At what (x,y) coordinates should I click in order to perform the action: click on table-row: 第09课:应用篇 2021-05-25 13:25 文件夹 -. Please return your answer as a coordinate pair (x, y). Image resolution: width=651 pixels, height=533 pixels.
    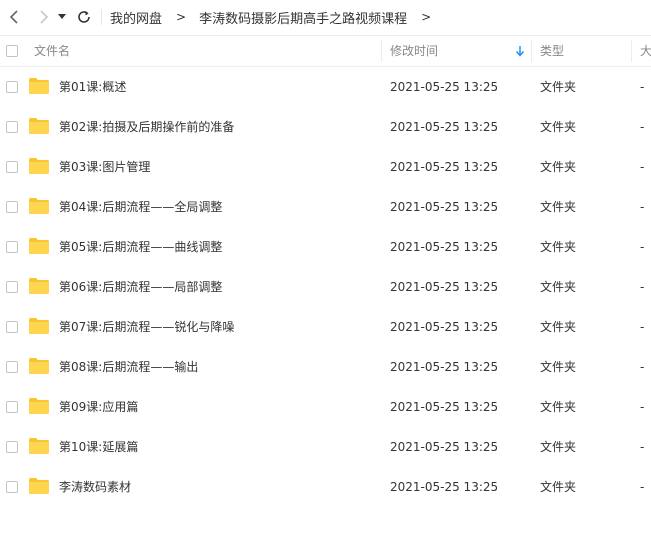
    Looking at the image, I should click on (325, 407).